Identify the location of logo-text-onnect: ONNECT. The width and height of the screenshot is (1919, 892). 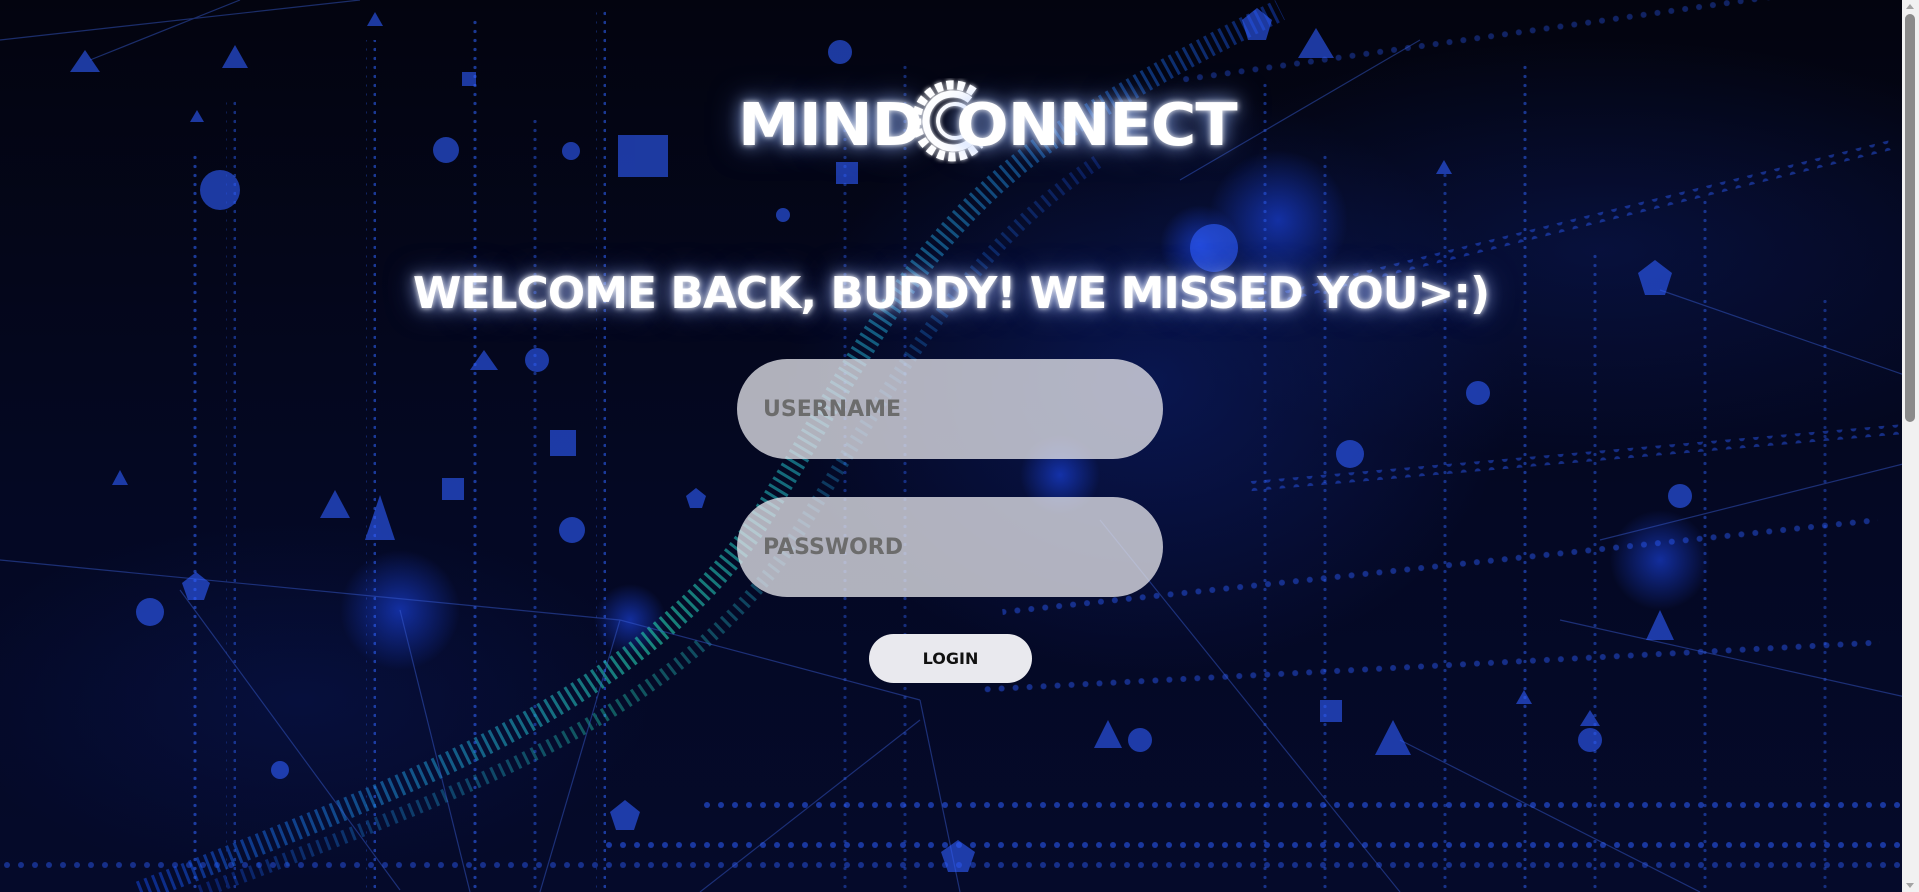
(1097, 124).